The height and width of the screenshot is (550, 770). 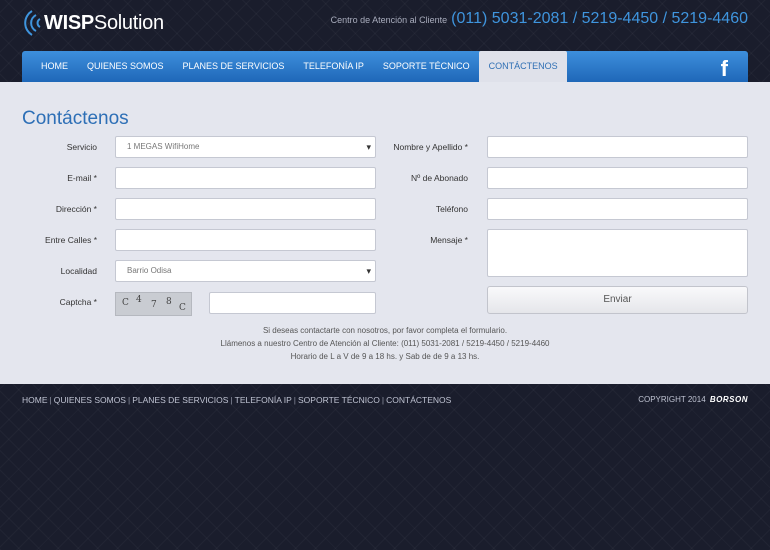 What do you see at coordinates (263, 400) in the screenshot?
I see `footer-link-telefonia: TELEFONÍA IP` at bounding box center [263, 400].